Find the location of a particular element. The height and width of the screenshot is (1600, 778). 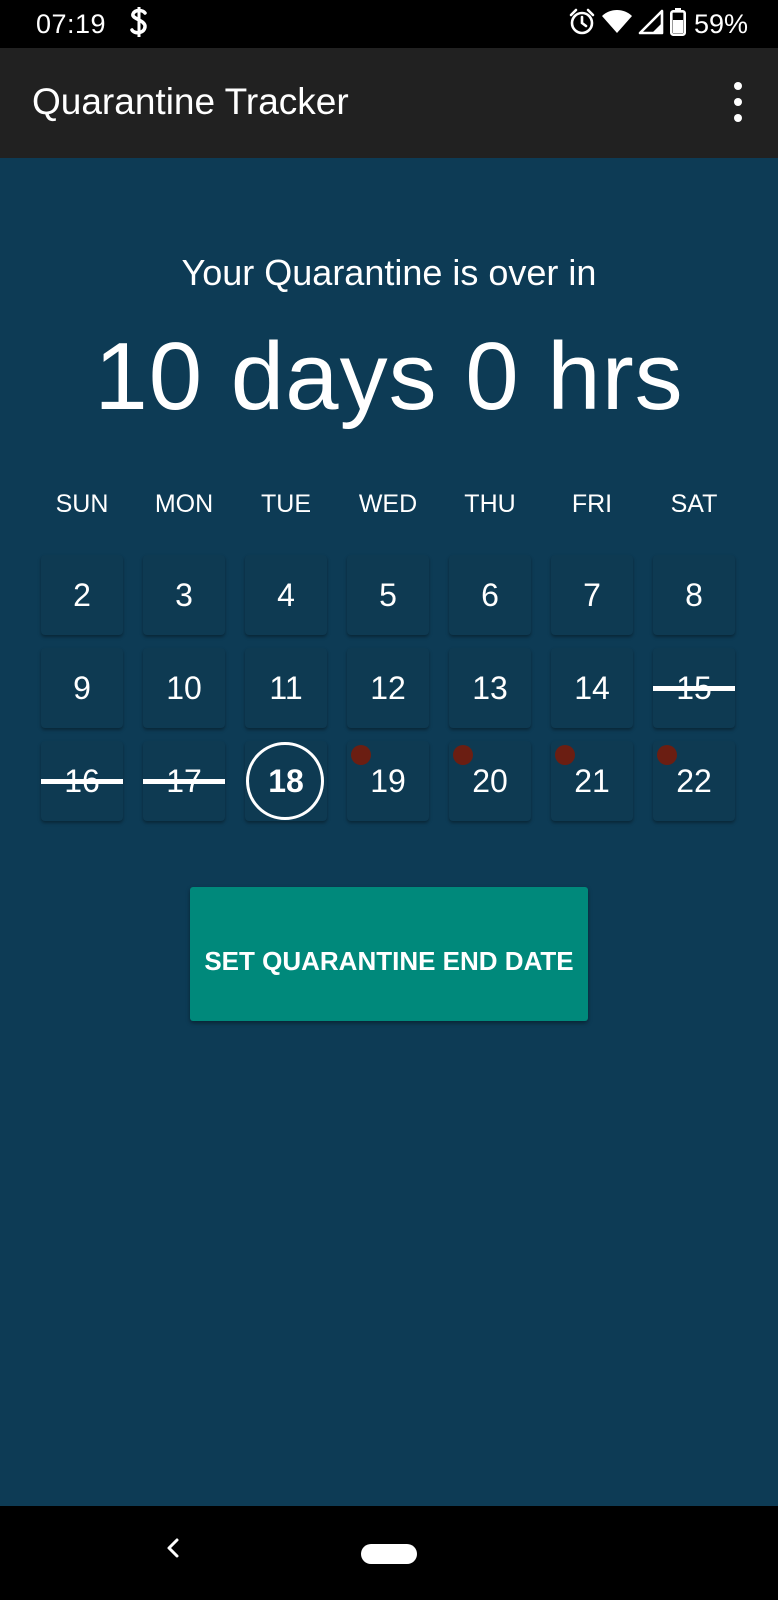

calendar-day: 6 is located at coordinates (490, 595).